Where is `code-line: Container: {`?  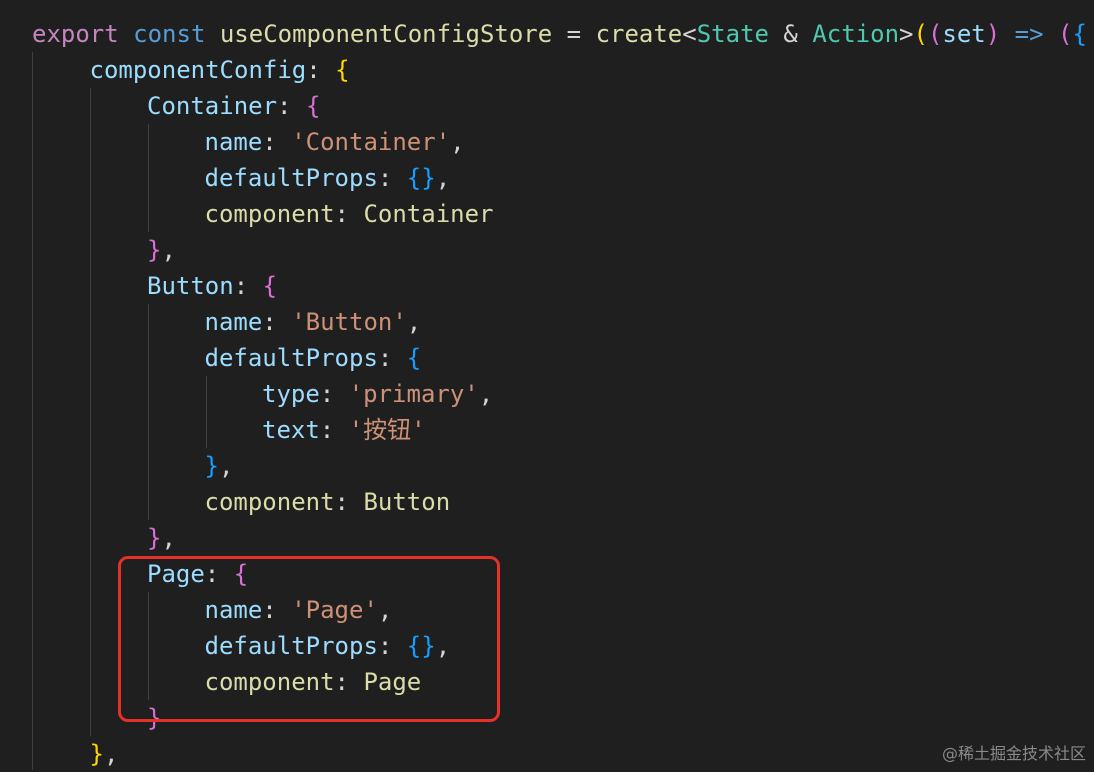 code-line: Container: { is located at coordinates (233, 106).